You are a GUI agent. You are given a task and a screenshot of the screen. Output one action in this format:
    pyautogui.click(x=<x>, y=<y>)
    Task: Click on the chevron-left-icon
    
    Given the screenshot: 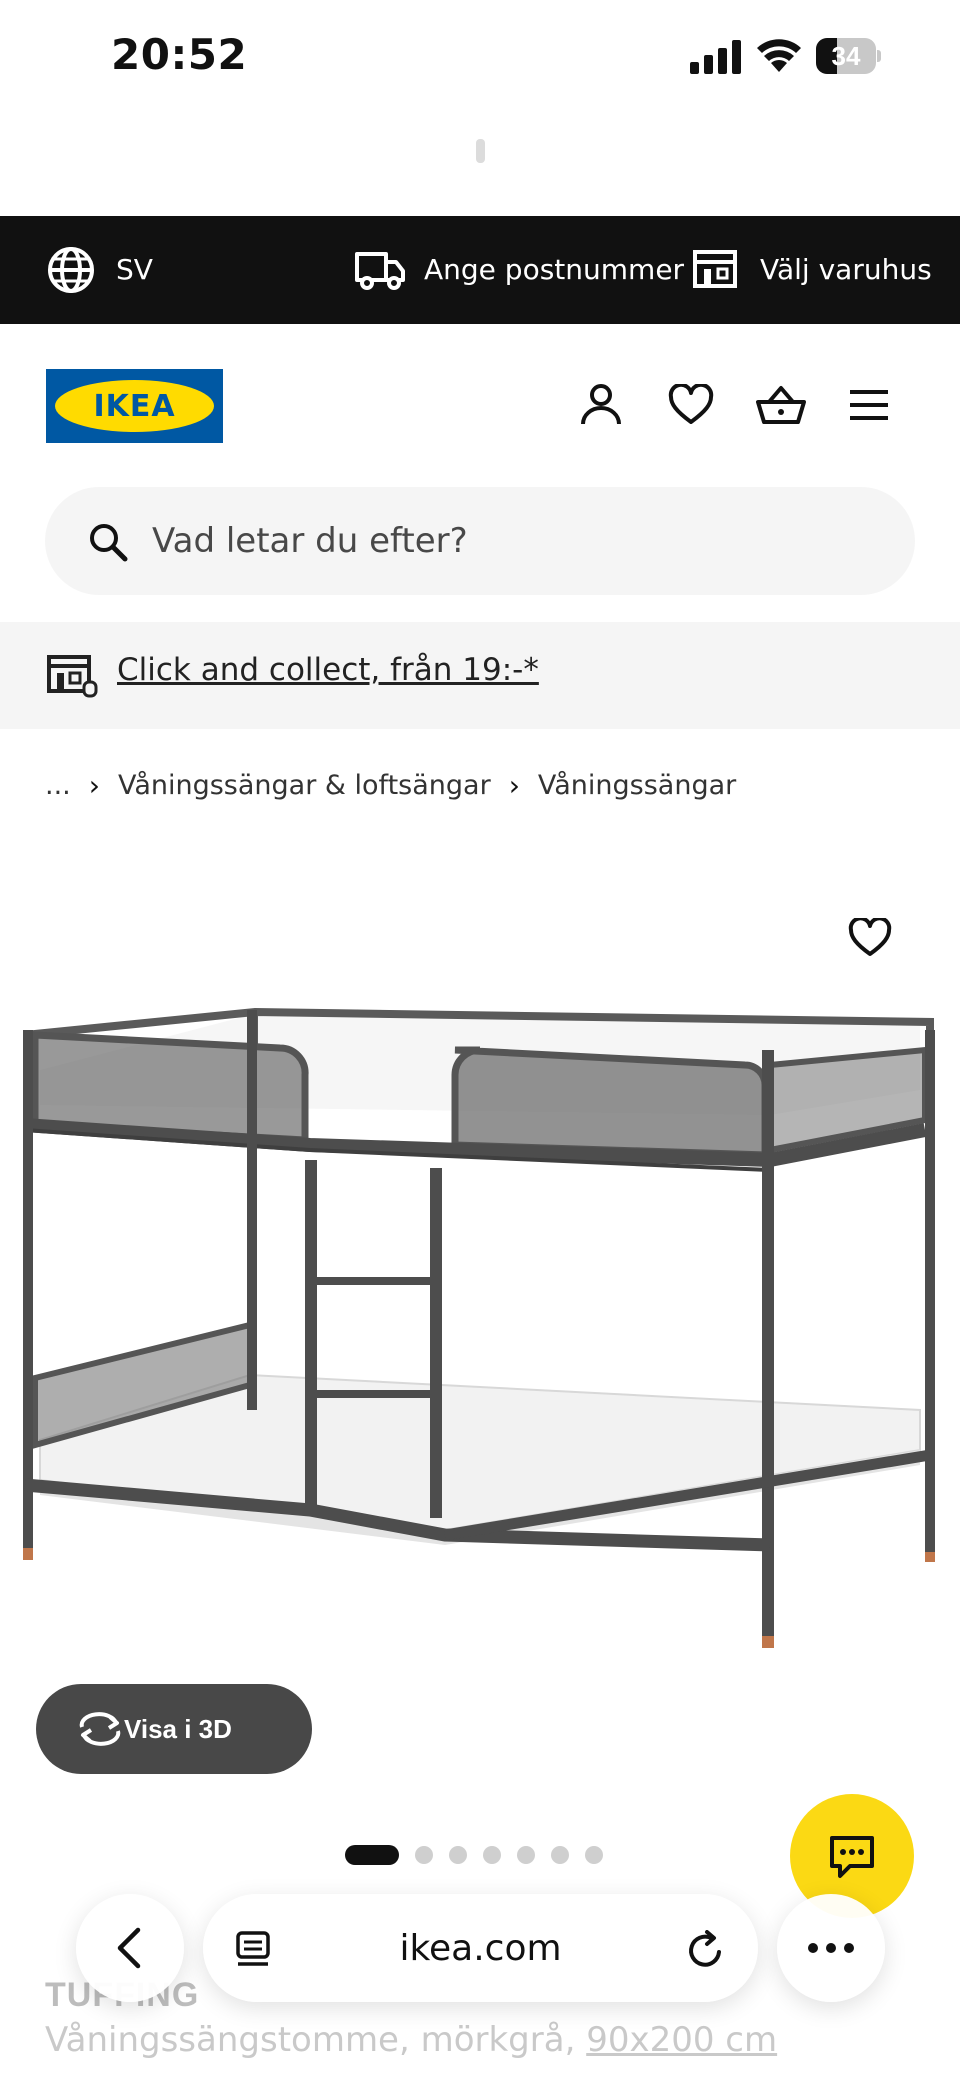 What is the action you would take?
    pyautogui.click(x=129, y=1948)
    